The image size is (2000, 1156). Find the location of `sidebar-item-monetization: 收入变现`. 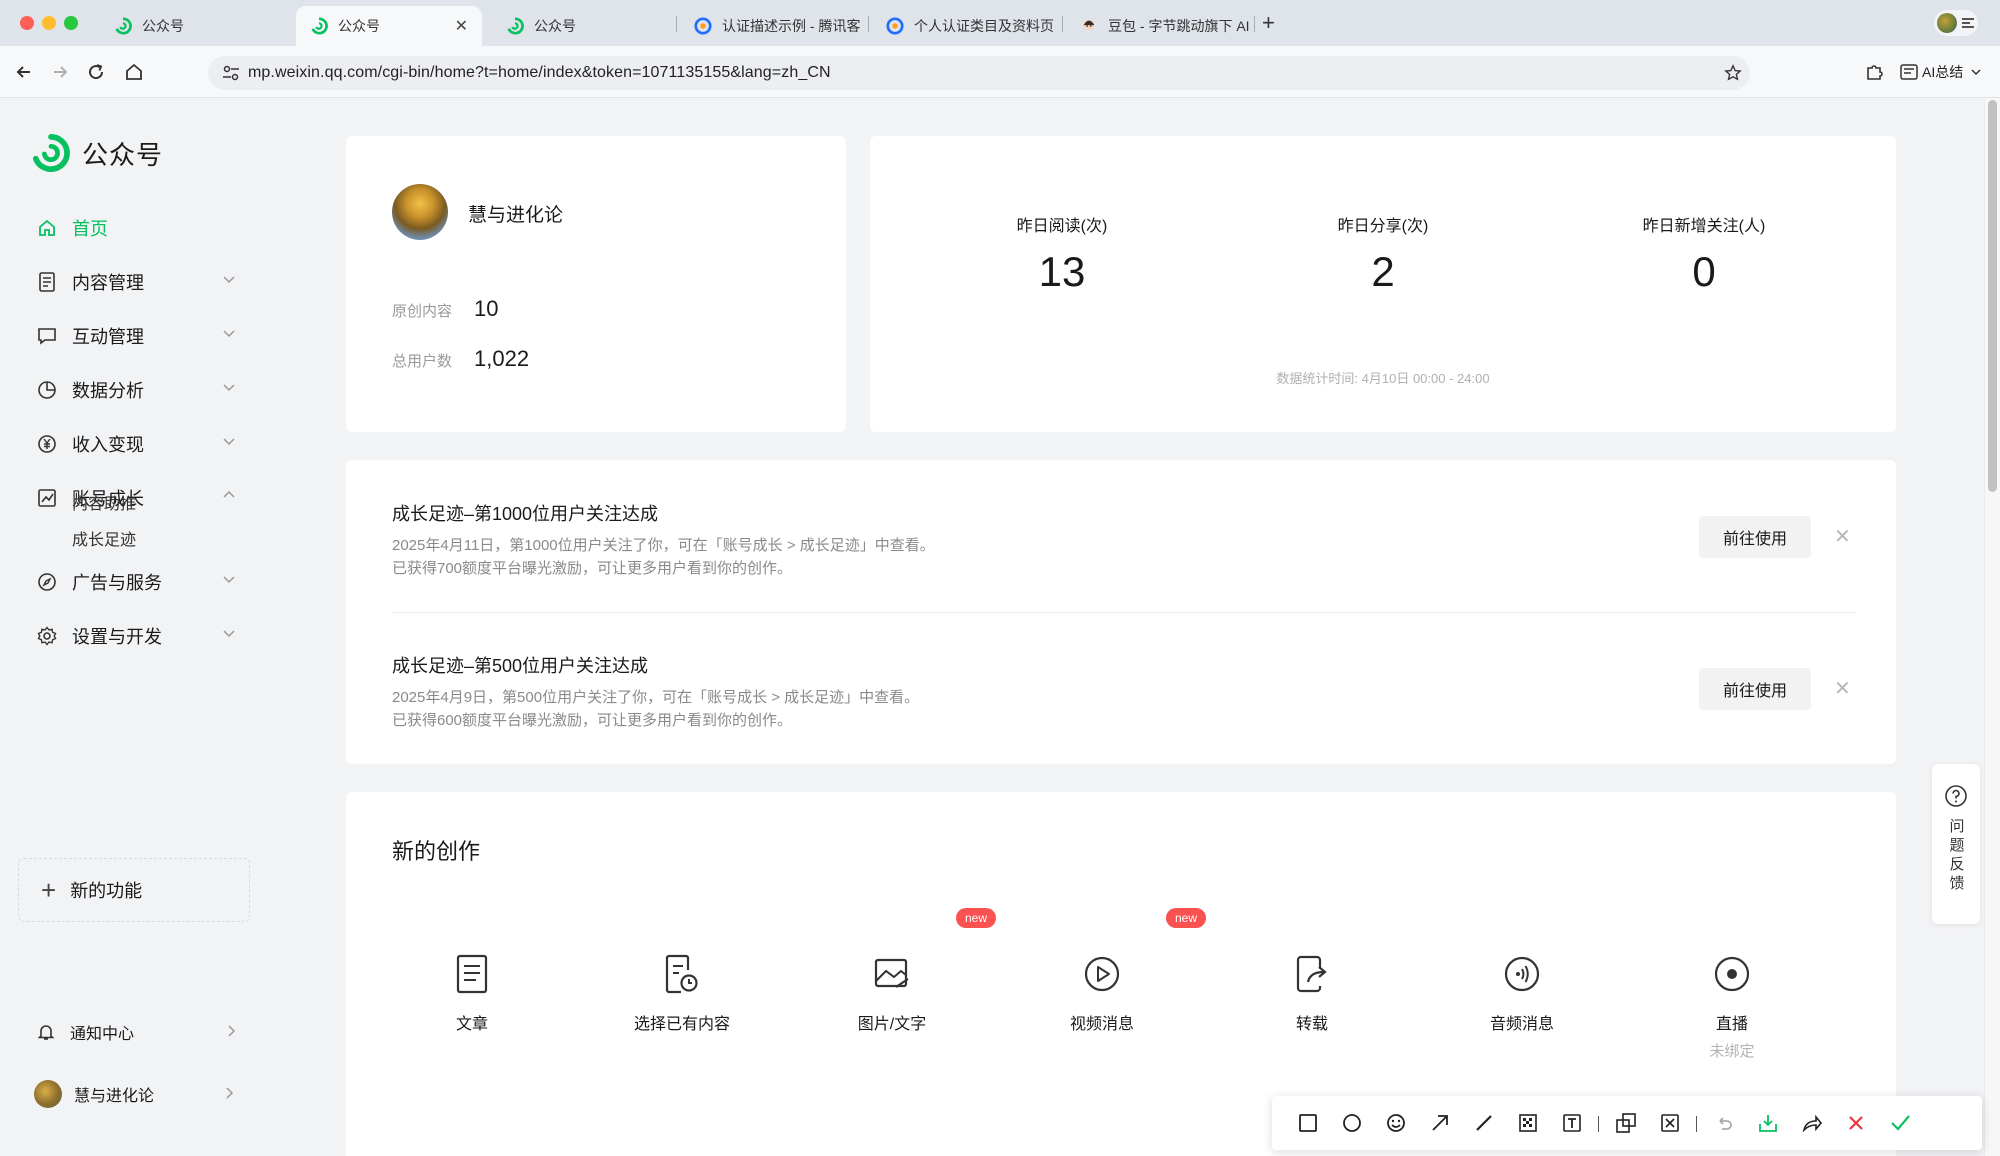

sidebar-item-monetization: 收入变现 is located at coordinates (136, 444).